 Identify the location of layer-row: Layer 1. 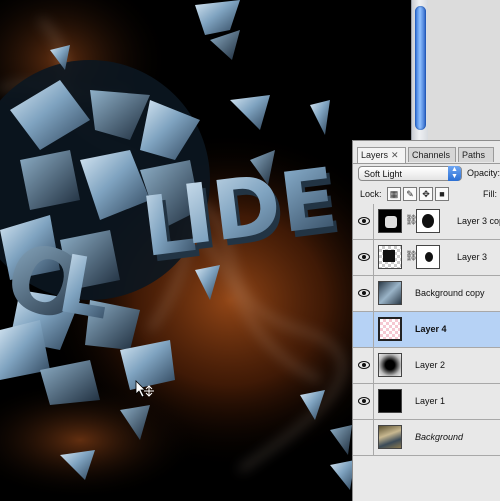
(426, 402).